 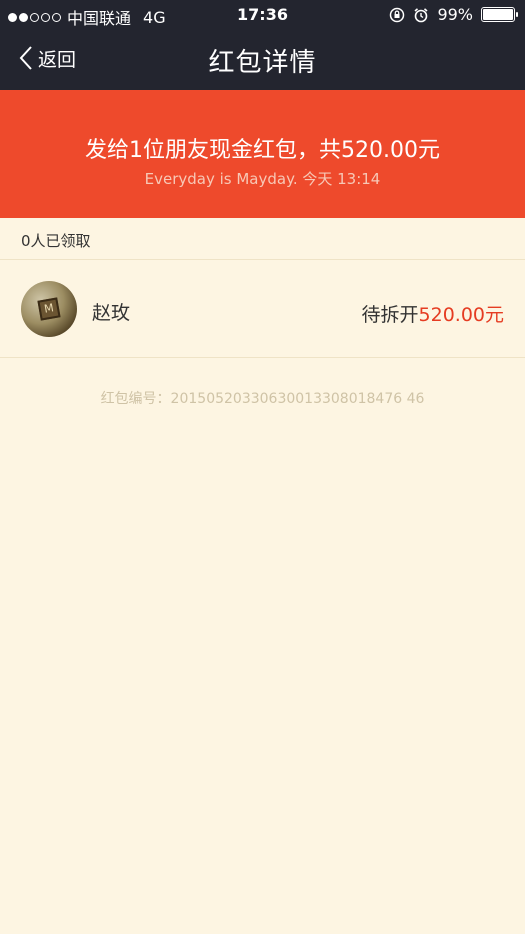 What do you see at coordinates (111, 313) in the screenshot?
I see `recipient-name: 赵玫` at bounding box center [111, 313].